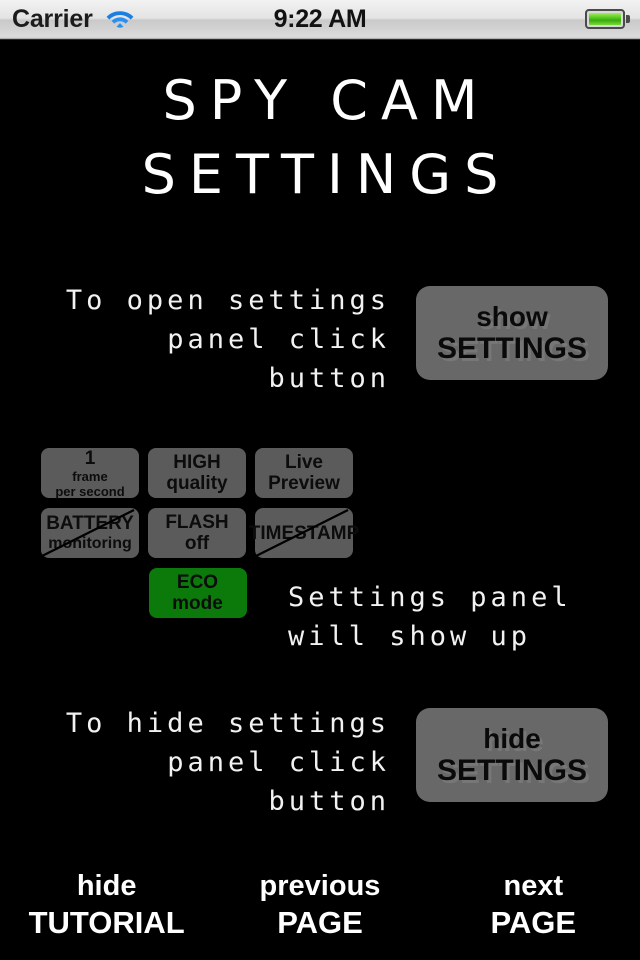 This screenshot has width=640, height=960. Describe the element at coordinates (106, 886) in the screenshot. I see `hide-tutorial-button-line-1: hide` at that location.